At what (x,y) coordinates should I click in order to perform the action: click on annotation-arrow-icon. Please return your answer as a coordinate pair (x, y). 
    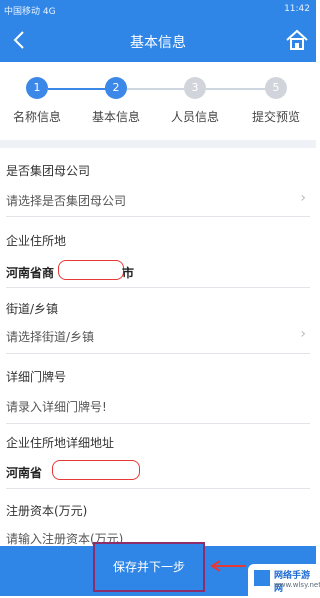
    Looking at the image, I should click on (228, 566).